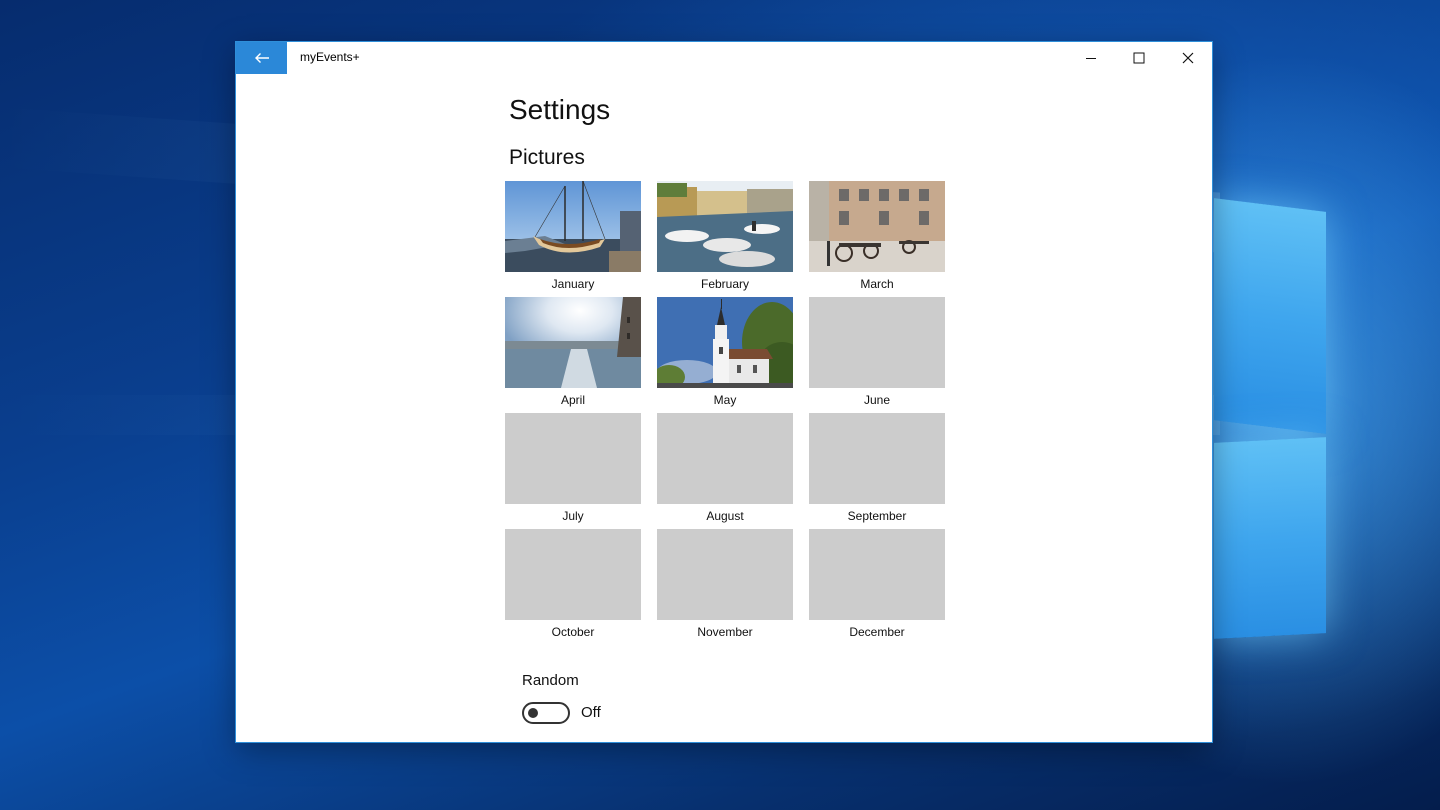  I want to click on month-label: August, so click(725, 516).